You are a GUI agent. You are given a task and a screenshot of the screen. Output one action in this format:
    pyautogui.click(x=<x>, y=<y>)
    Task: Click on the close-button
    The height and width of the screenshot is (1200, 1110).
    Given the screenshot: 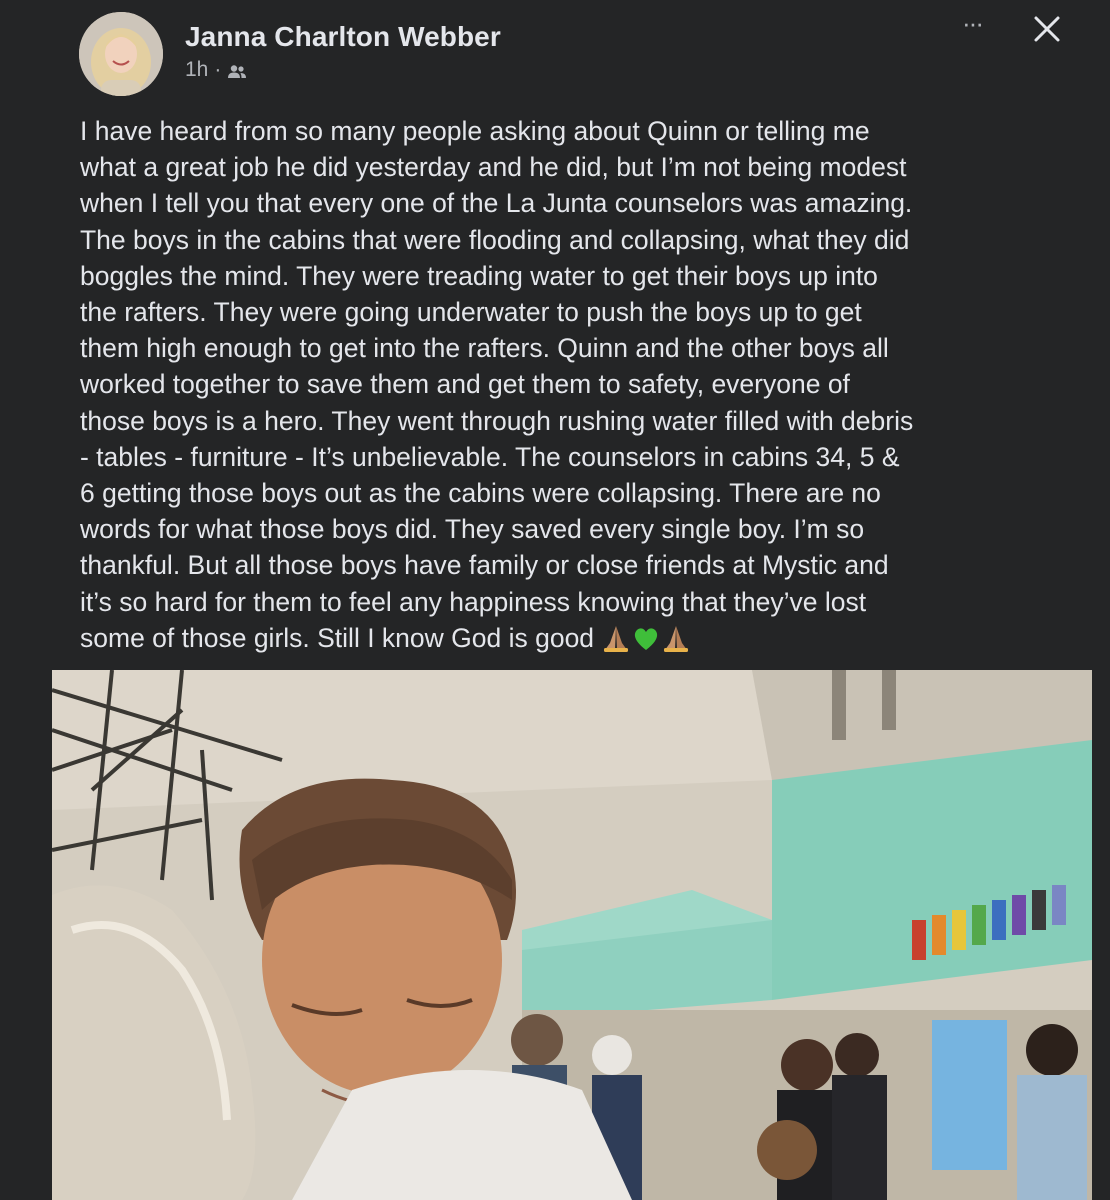 What is the action you would take?
    pyautogui.click(x=1047, y=29)
    